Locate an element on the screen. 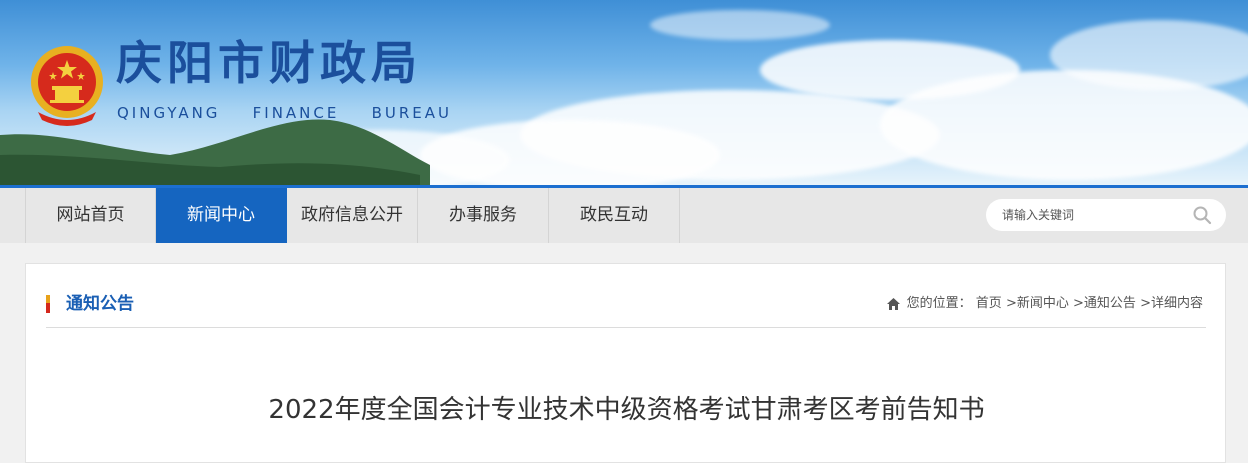  subtitle-word: FINANCE is located at coordinates (296, 113).